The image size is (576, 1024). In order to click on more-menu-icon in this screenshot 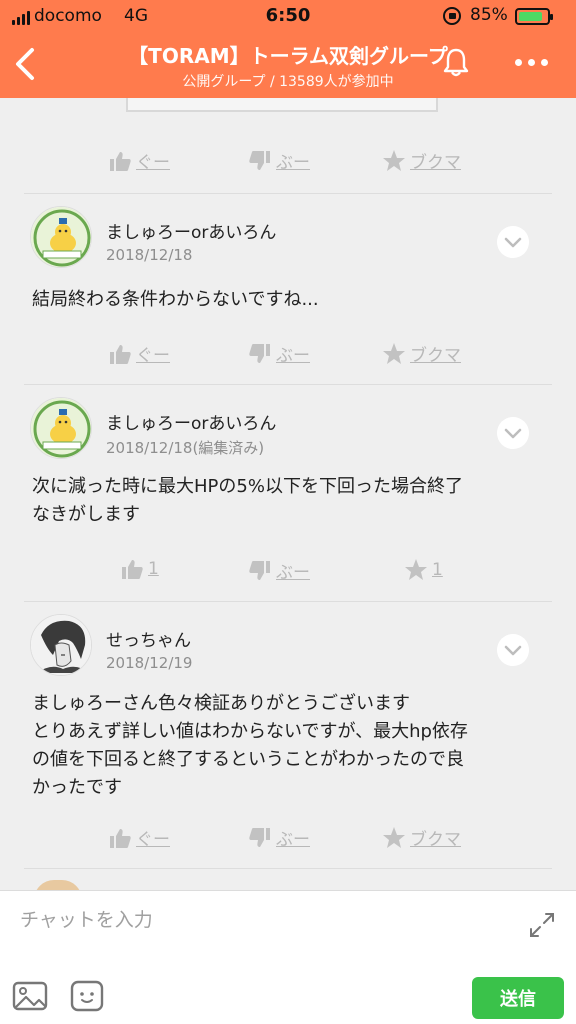, I will do `click(535, 62)`.